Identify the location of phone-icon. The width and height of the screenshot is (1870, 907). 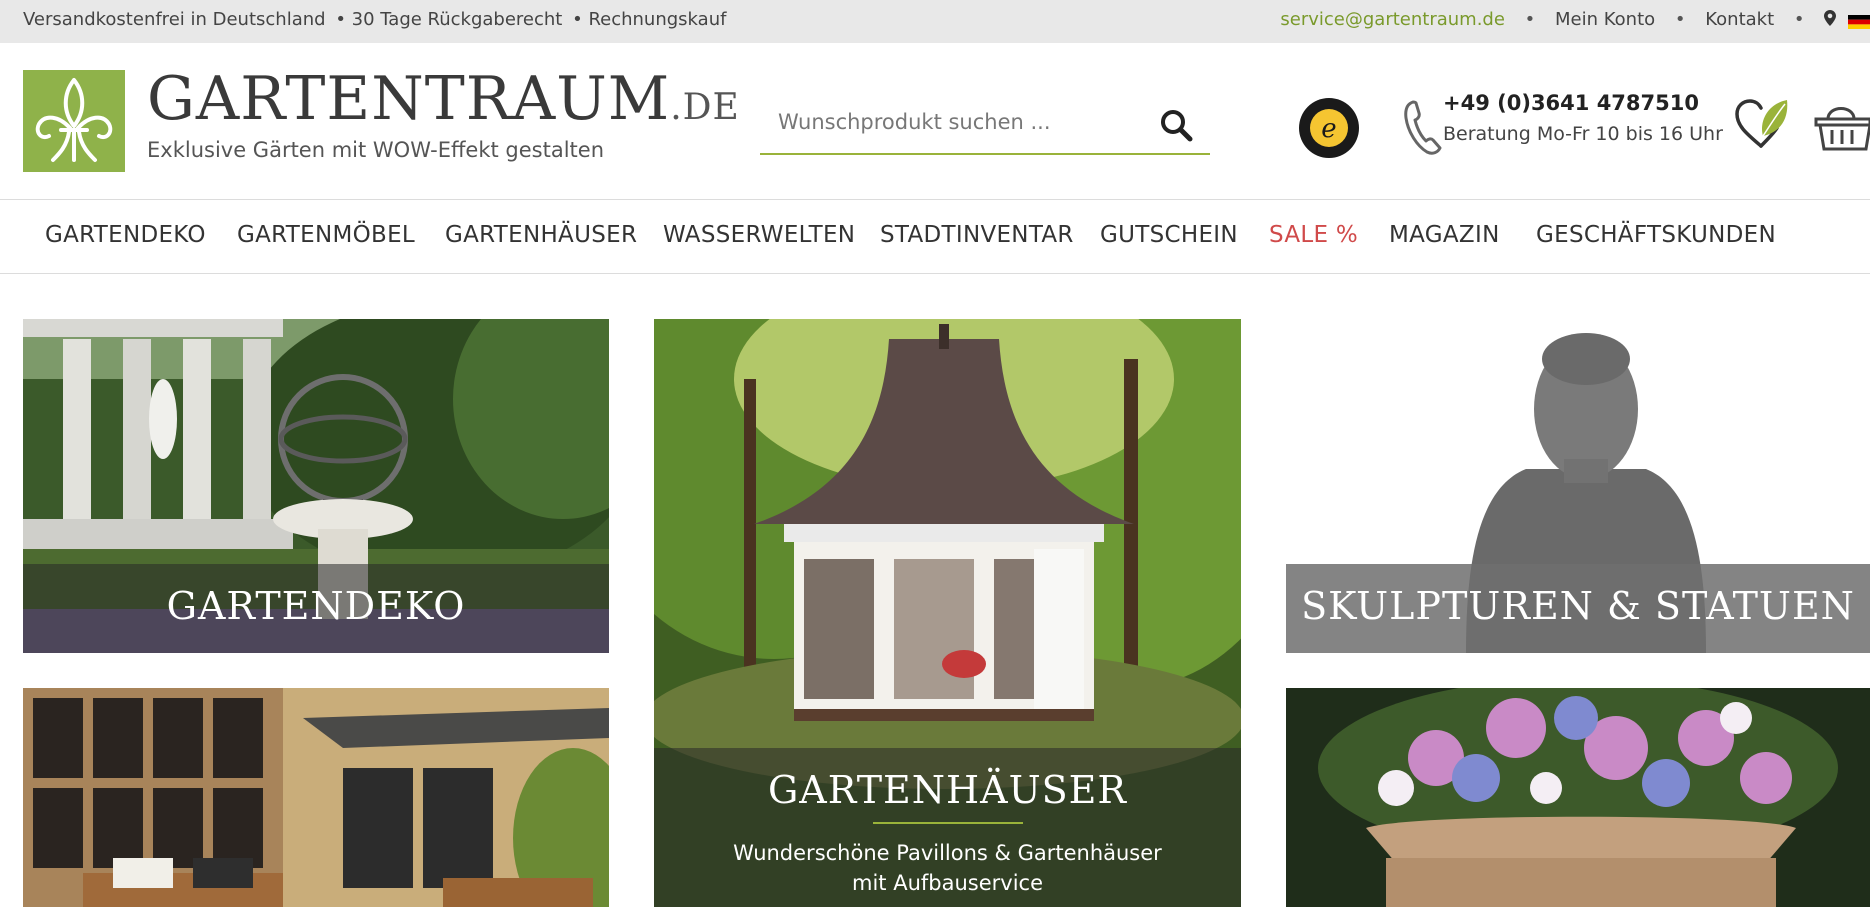
(1424, 127).